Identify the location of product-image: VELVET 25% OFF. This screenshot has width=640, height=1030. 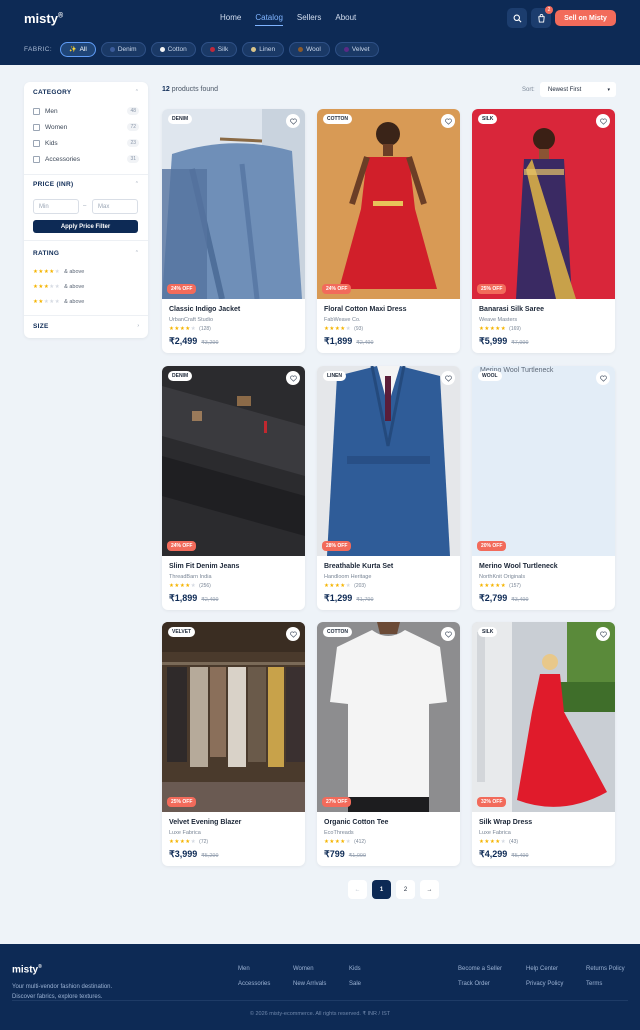
(233, 717).